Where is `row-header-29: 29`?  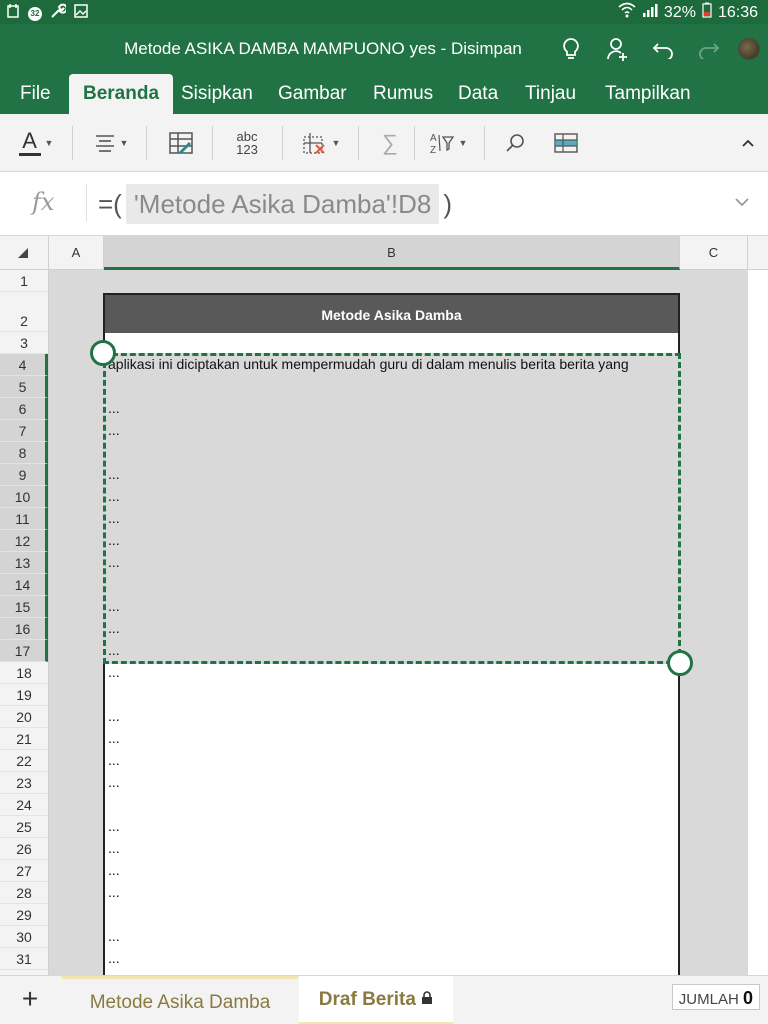 row-header-29: 29 is located at coordinates (24, 915).